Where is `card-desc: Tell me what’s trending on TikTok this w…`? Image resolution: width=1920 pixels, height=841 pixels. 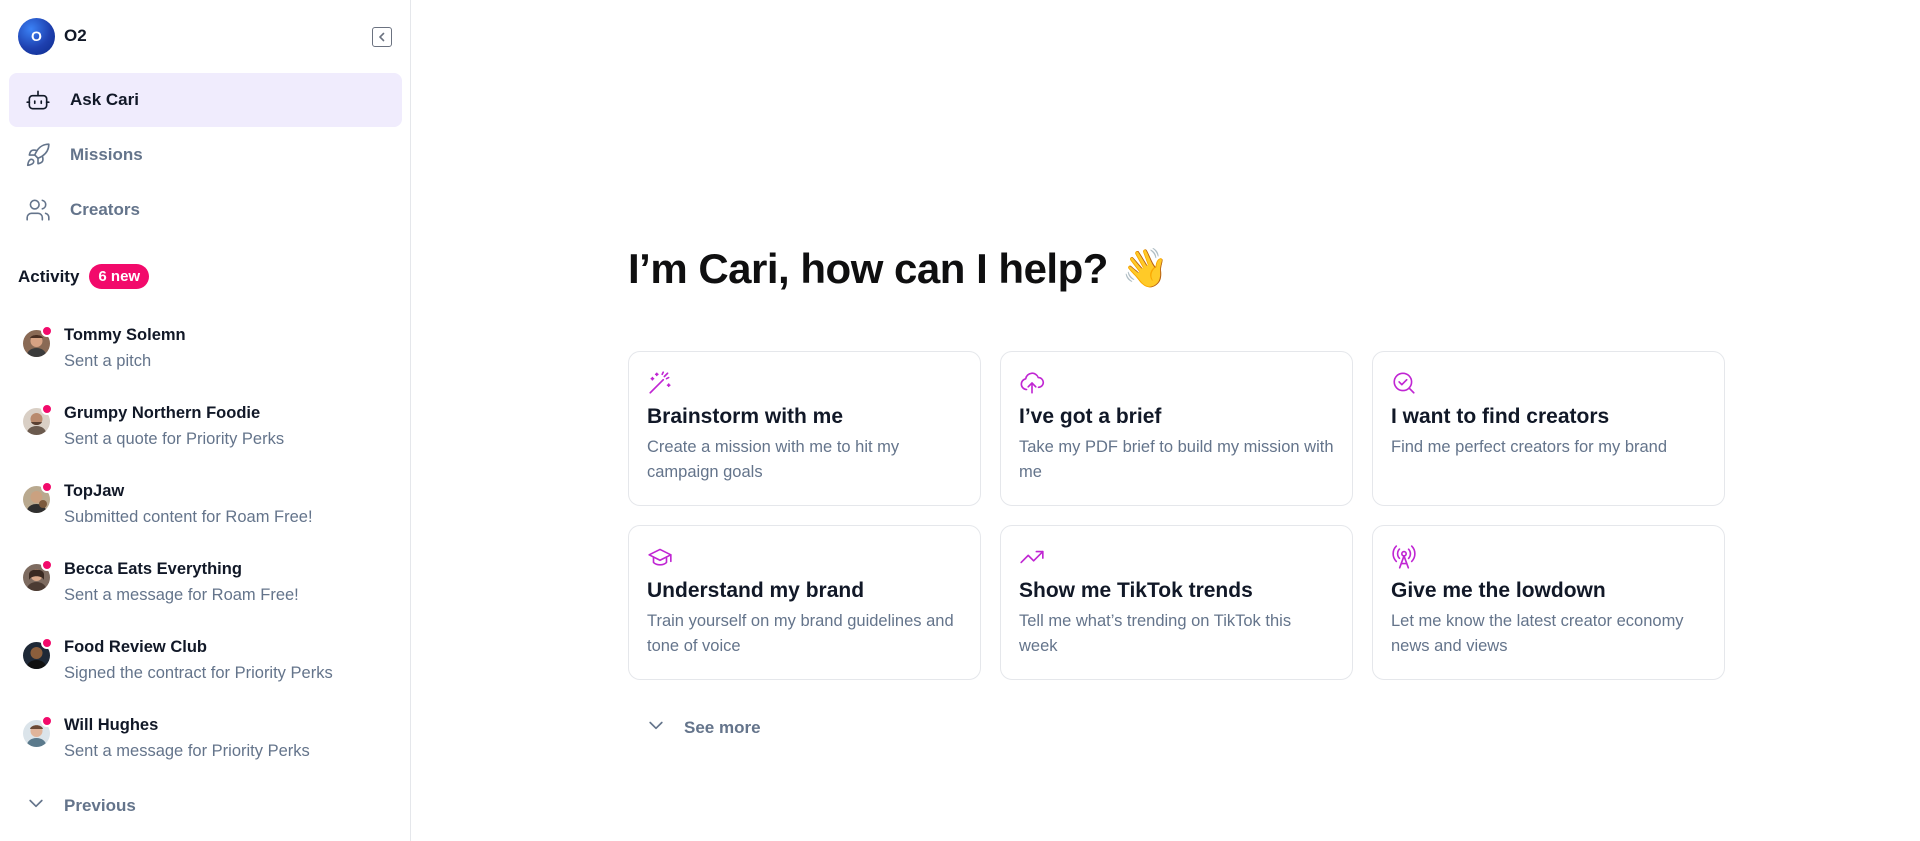
card-desc: Tell me what’s trending on TikTok this w… is located at coordinates (1155, 633).